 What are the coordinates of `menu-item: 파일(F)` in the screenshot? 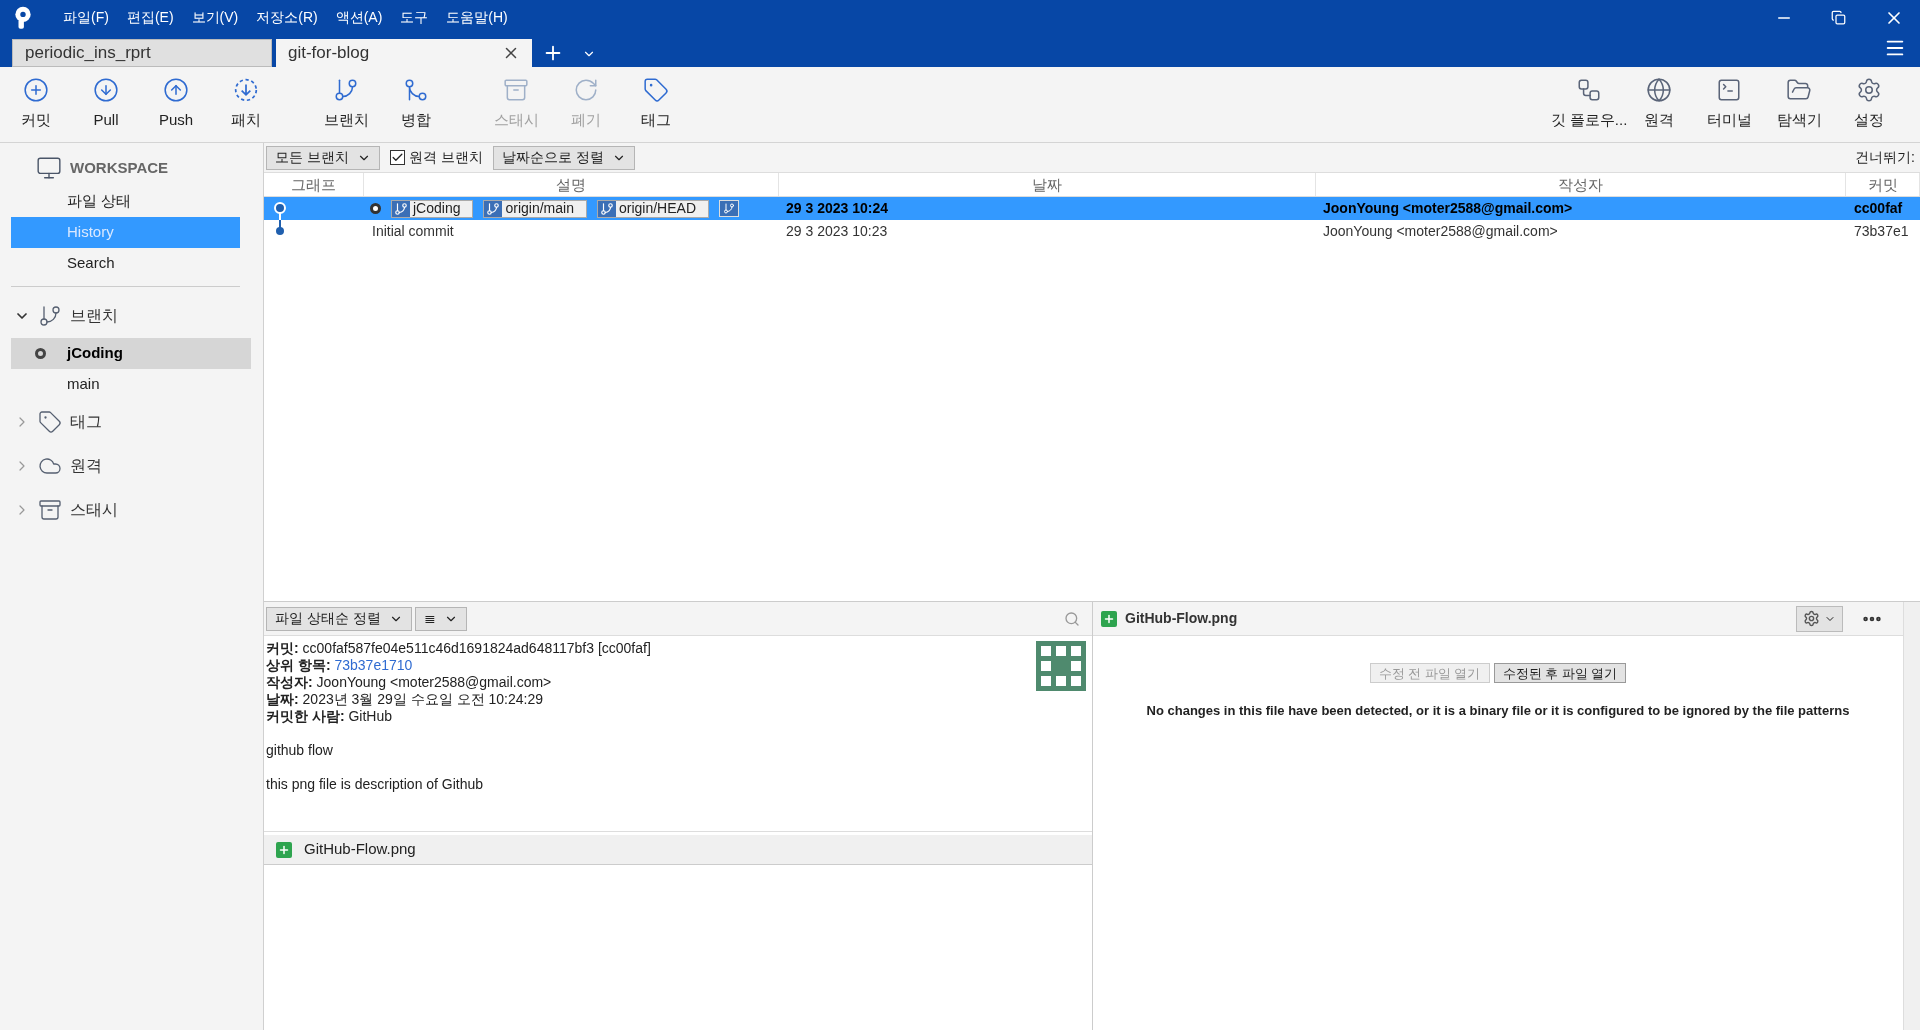 It's located at (86, 17).